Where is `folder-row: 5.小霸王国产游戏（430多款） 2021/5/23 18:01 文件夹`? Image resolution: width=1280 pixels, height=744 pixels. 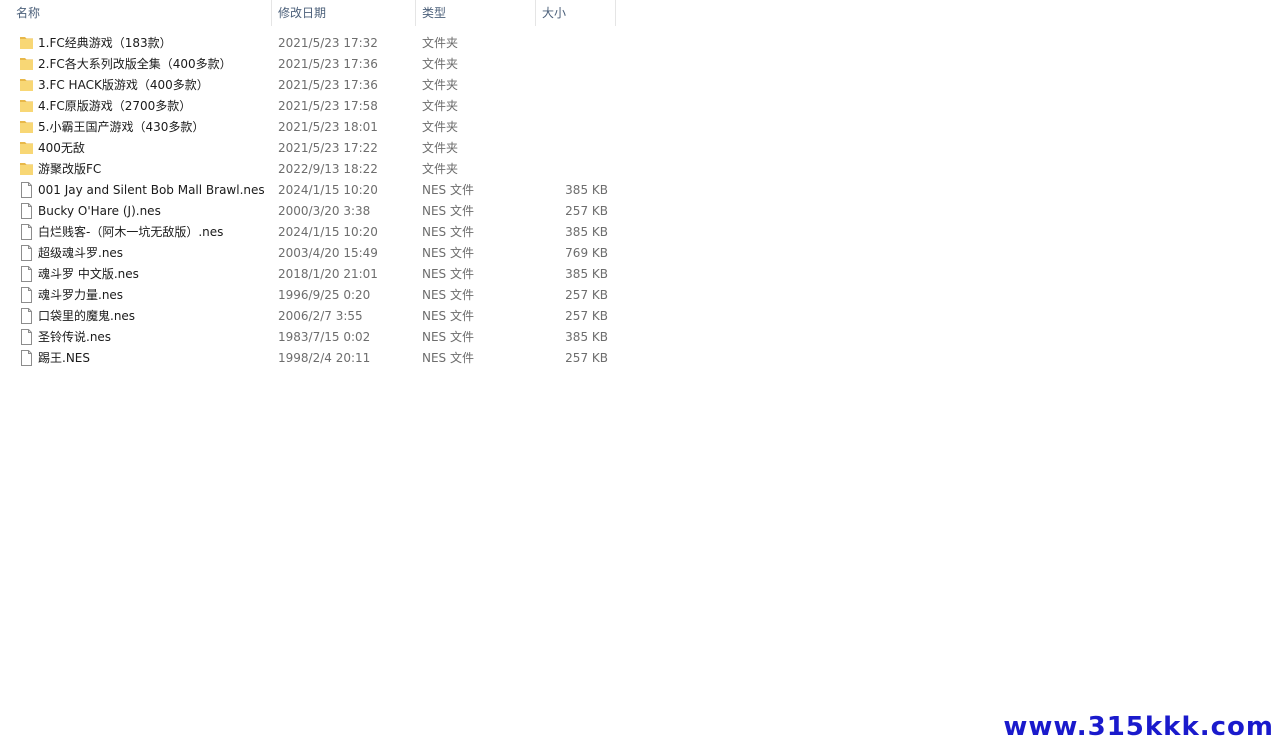 folder-row: 5.小霸王国产游戏（430多款） 2021/5/23 18:01 文件夹 is located at coordinates (308, 127).